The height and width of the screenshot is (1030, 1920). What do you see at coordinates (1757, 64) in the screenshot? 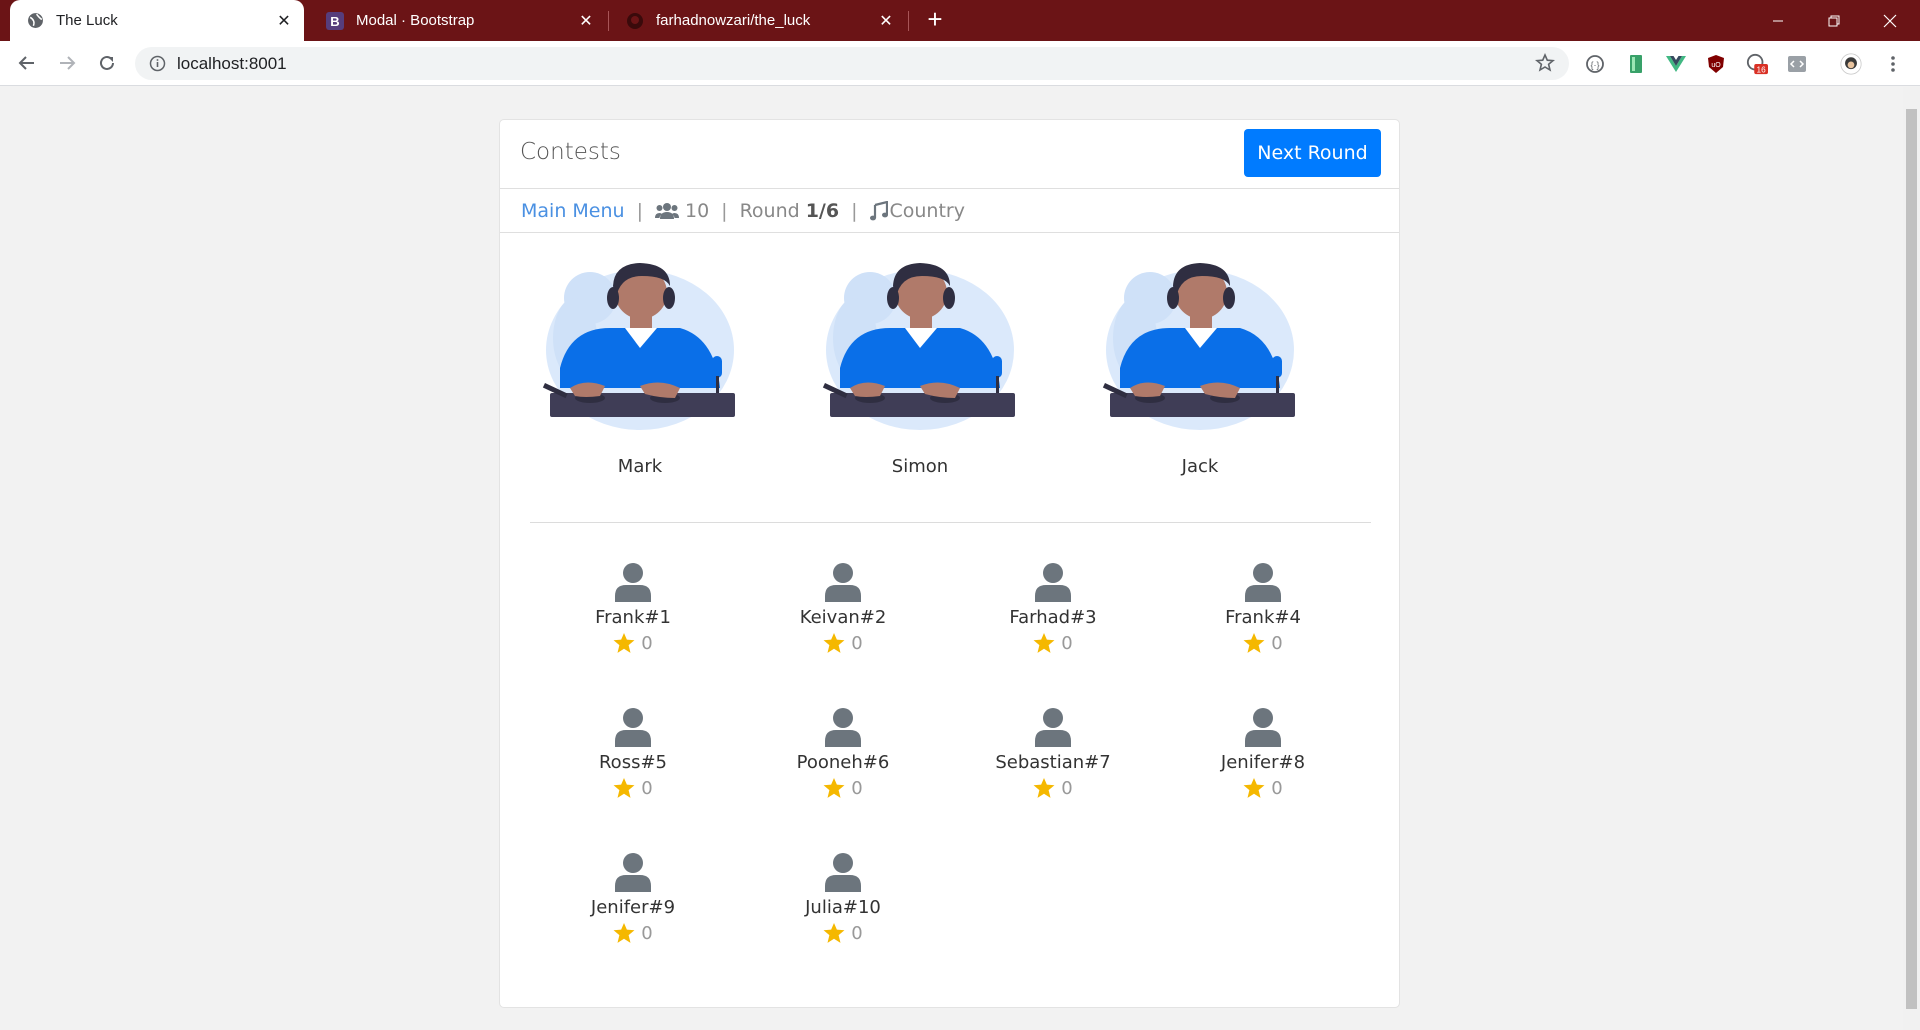
I see `notification-extension-icon: 16` at bounding box center [1757, 64].